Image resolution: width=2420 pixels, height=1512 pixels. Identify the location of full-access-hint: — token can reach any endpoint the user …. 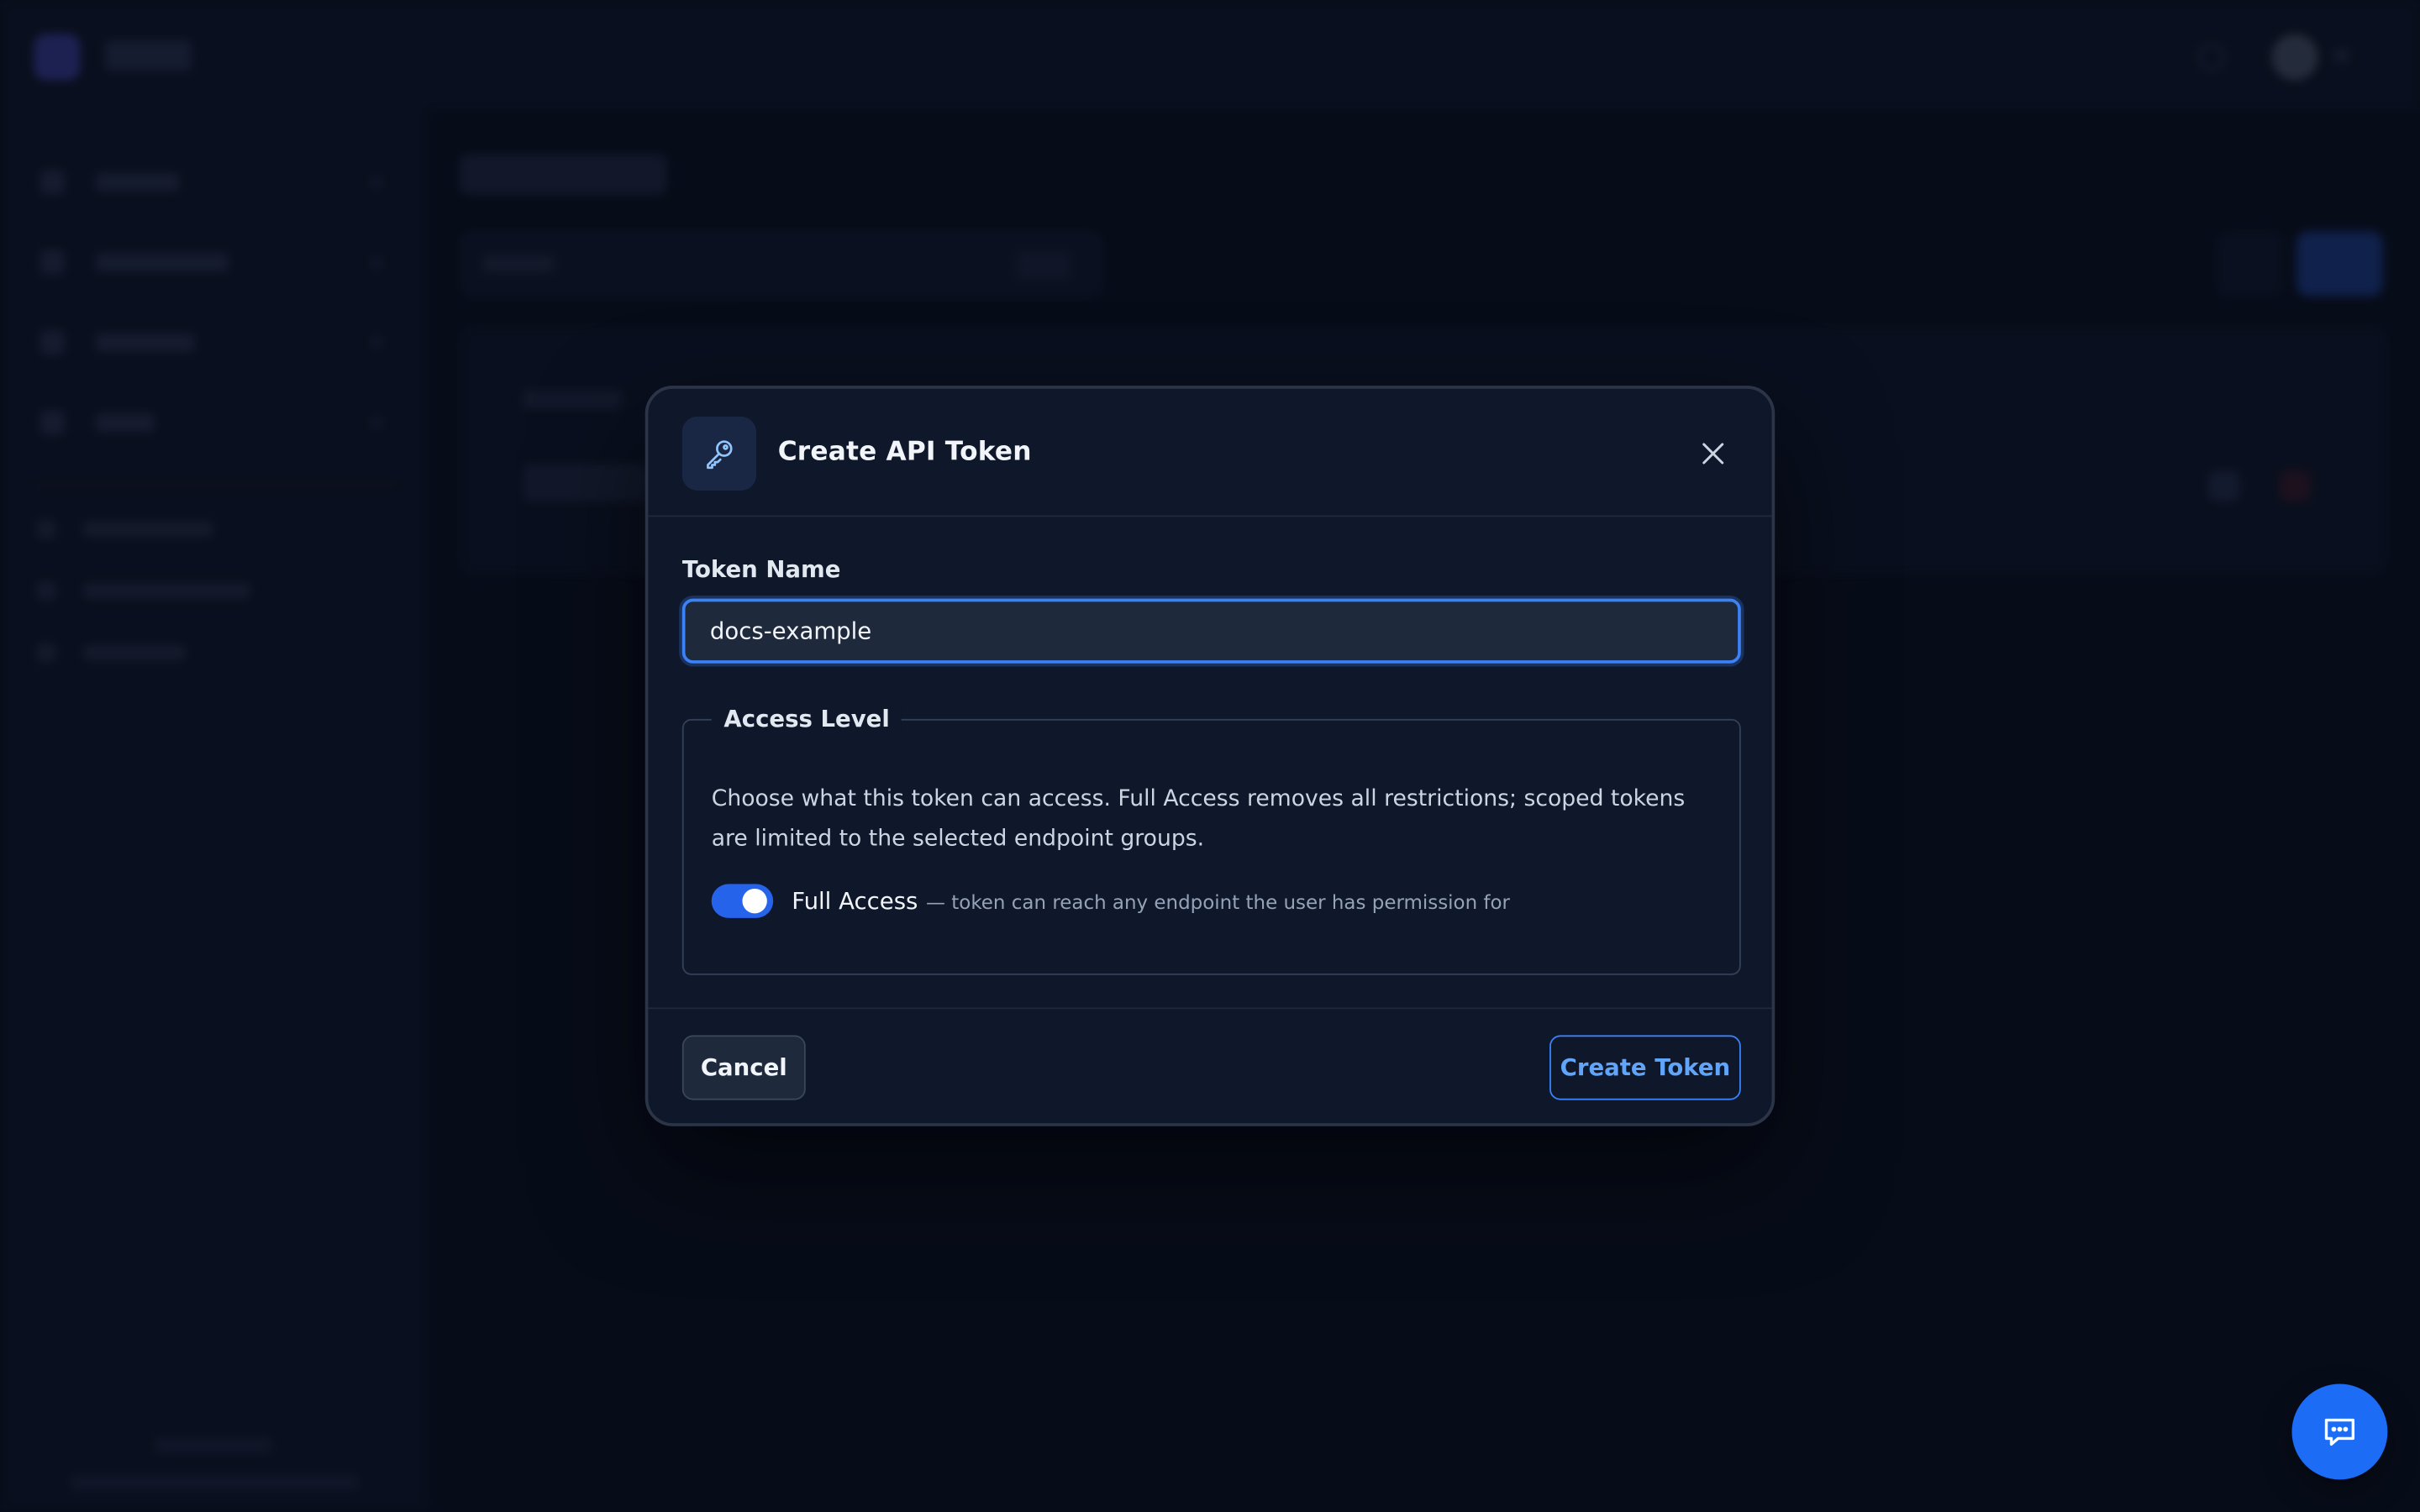
(1218, 902).